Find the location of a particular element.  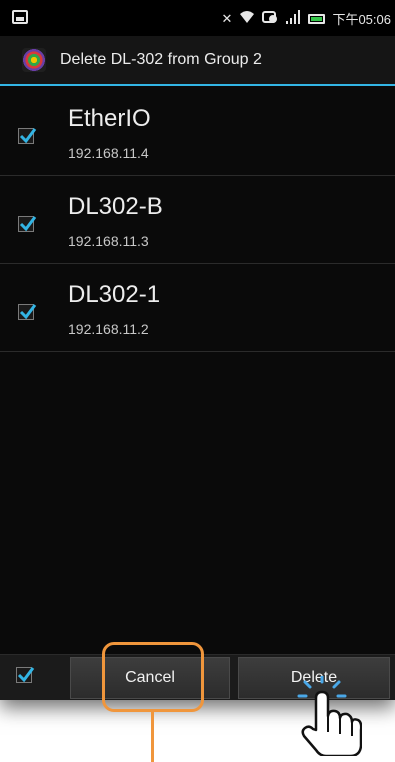

dialog-title: Delete DL-302 from Group 2 is located at coordinates (161, 59).